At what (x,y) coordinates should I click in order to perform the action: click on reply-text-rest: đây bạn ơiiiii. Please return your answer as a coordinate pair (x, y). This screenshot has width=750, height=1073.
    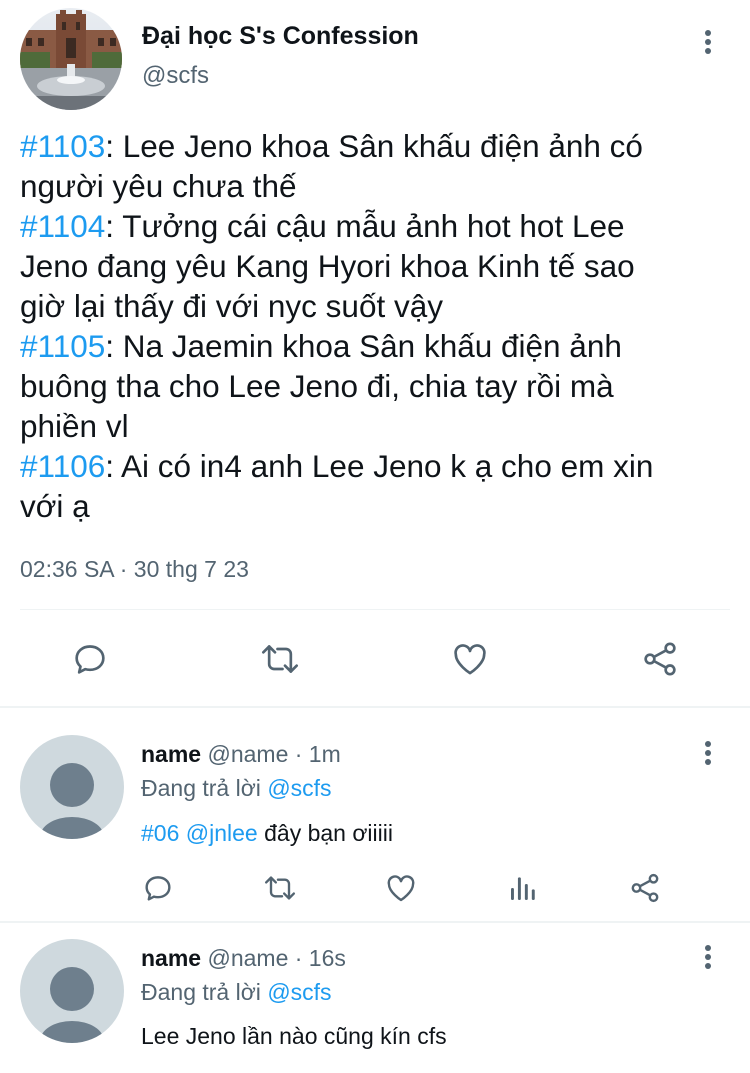
    Looking at the image, I should click on (325, 833).